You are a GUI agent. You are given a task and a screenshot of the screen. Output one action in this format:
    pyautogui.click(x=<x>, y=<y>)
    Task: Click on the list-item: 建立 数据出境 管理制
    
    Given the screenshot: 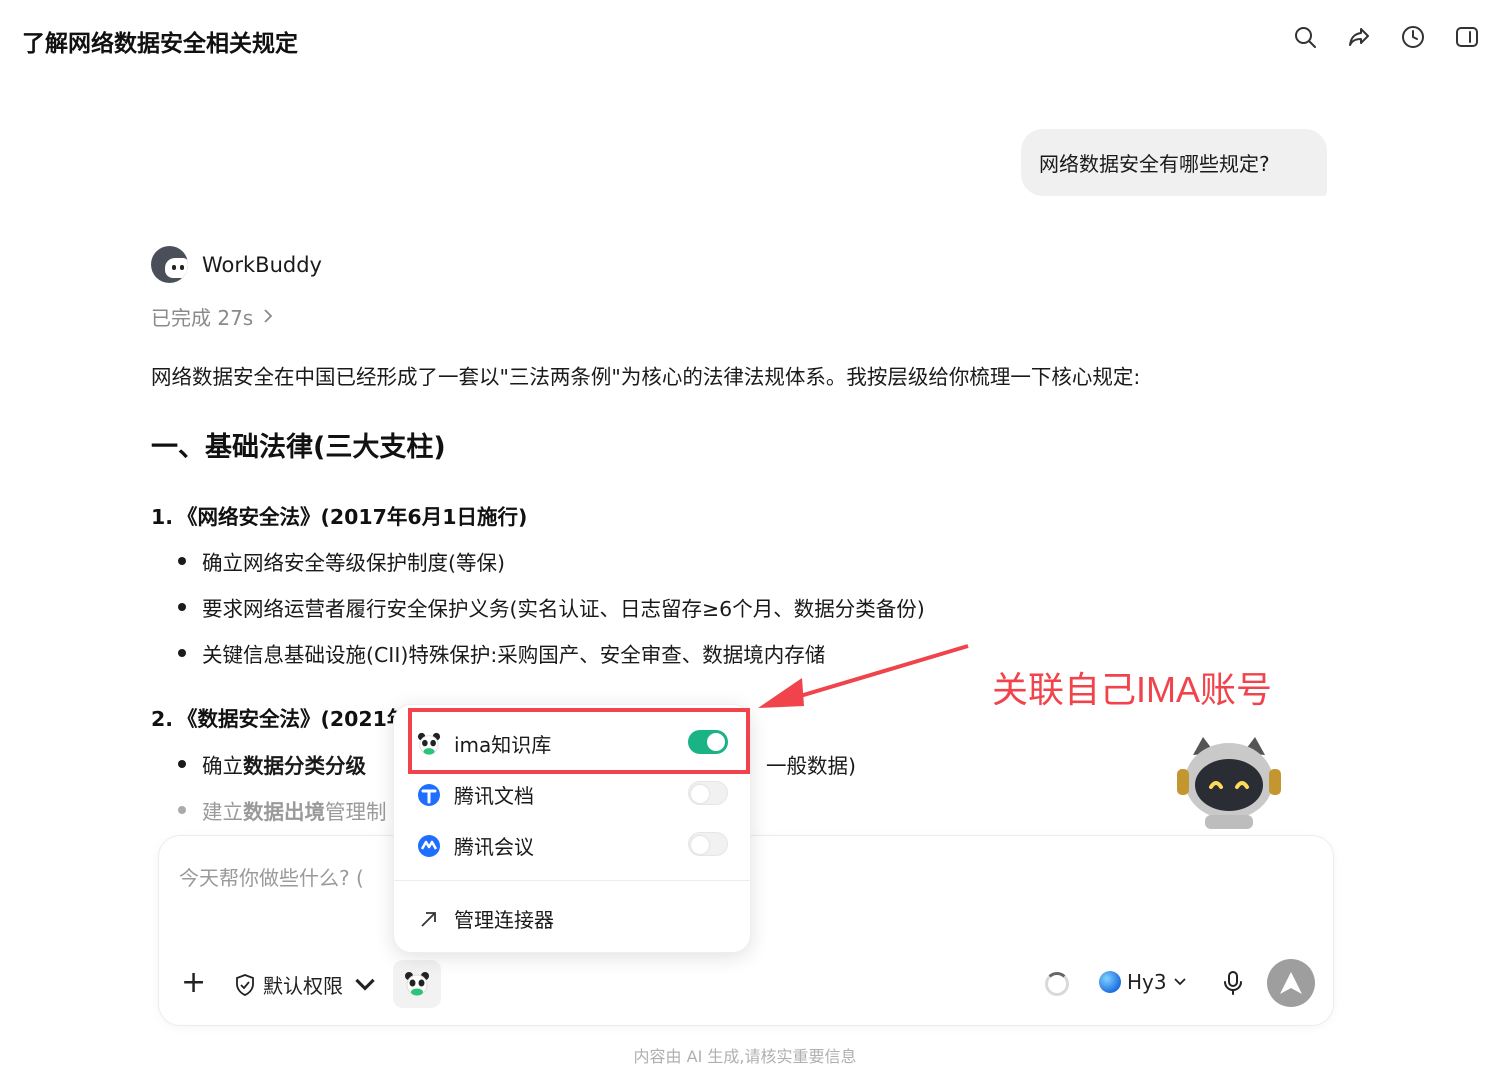 What is the action you would take?
    pyautogui.click(x=282, y=810)
    